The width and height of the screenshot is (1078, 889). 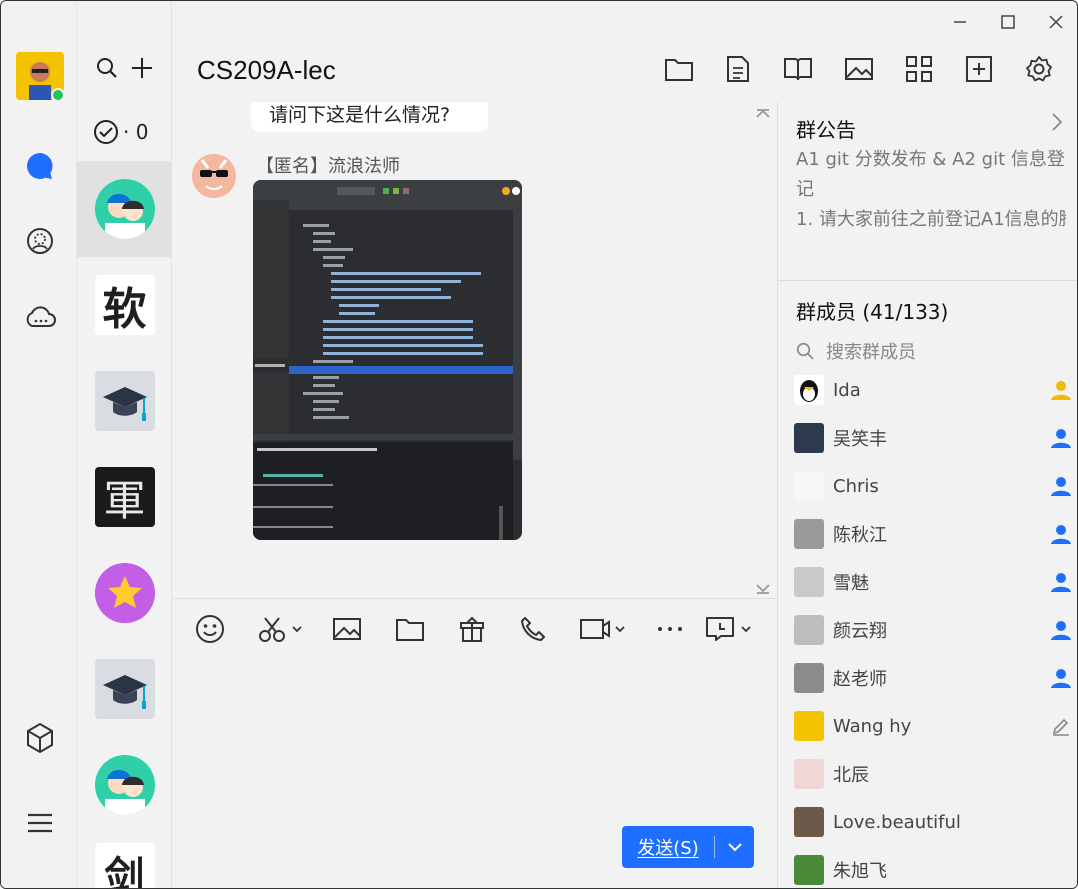 I want to click on session-list: · 0 软 軍 剑, so click(x=124, y=444).